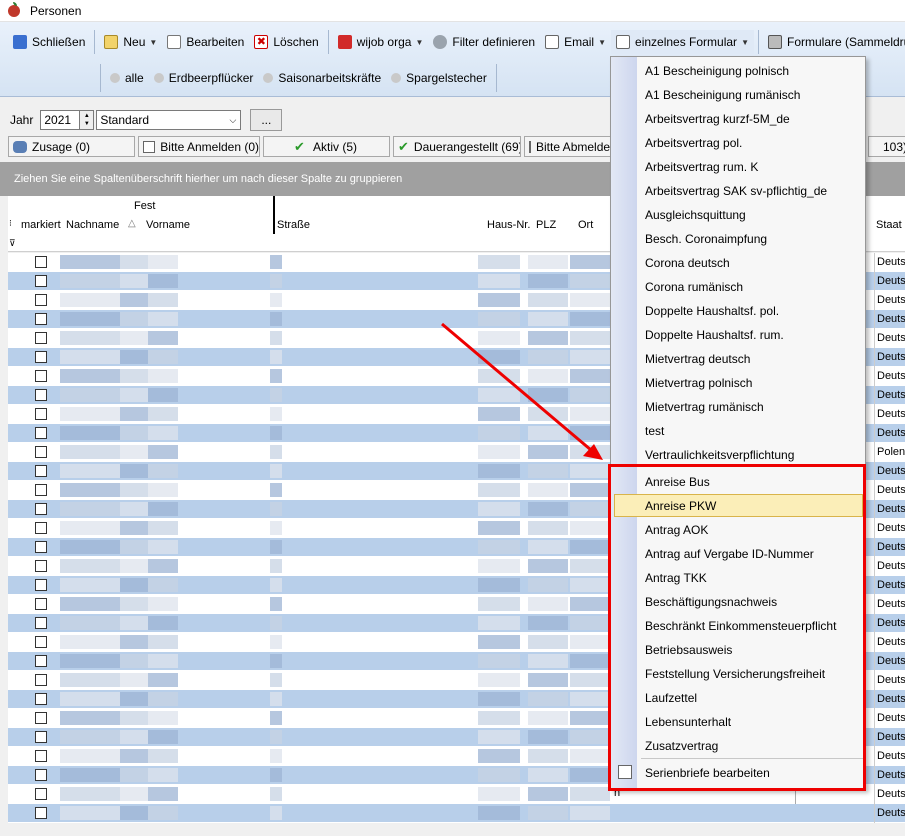 The height and width of the screenshot is (836, 905). What do you see at coordinates (439, 78) in the screenshot?
I see `quickfilter-asparagus-cutters: Spargelstecher` at bounding box center [439, 78].